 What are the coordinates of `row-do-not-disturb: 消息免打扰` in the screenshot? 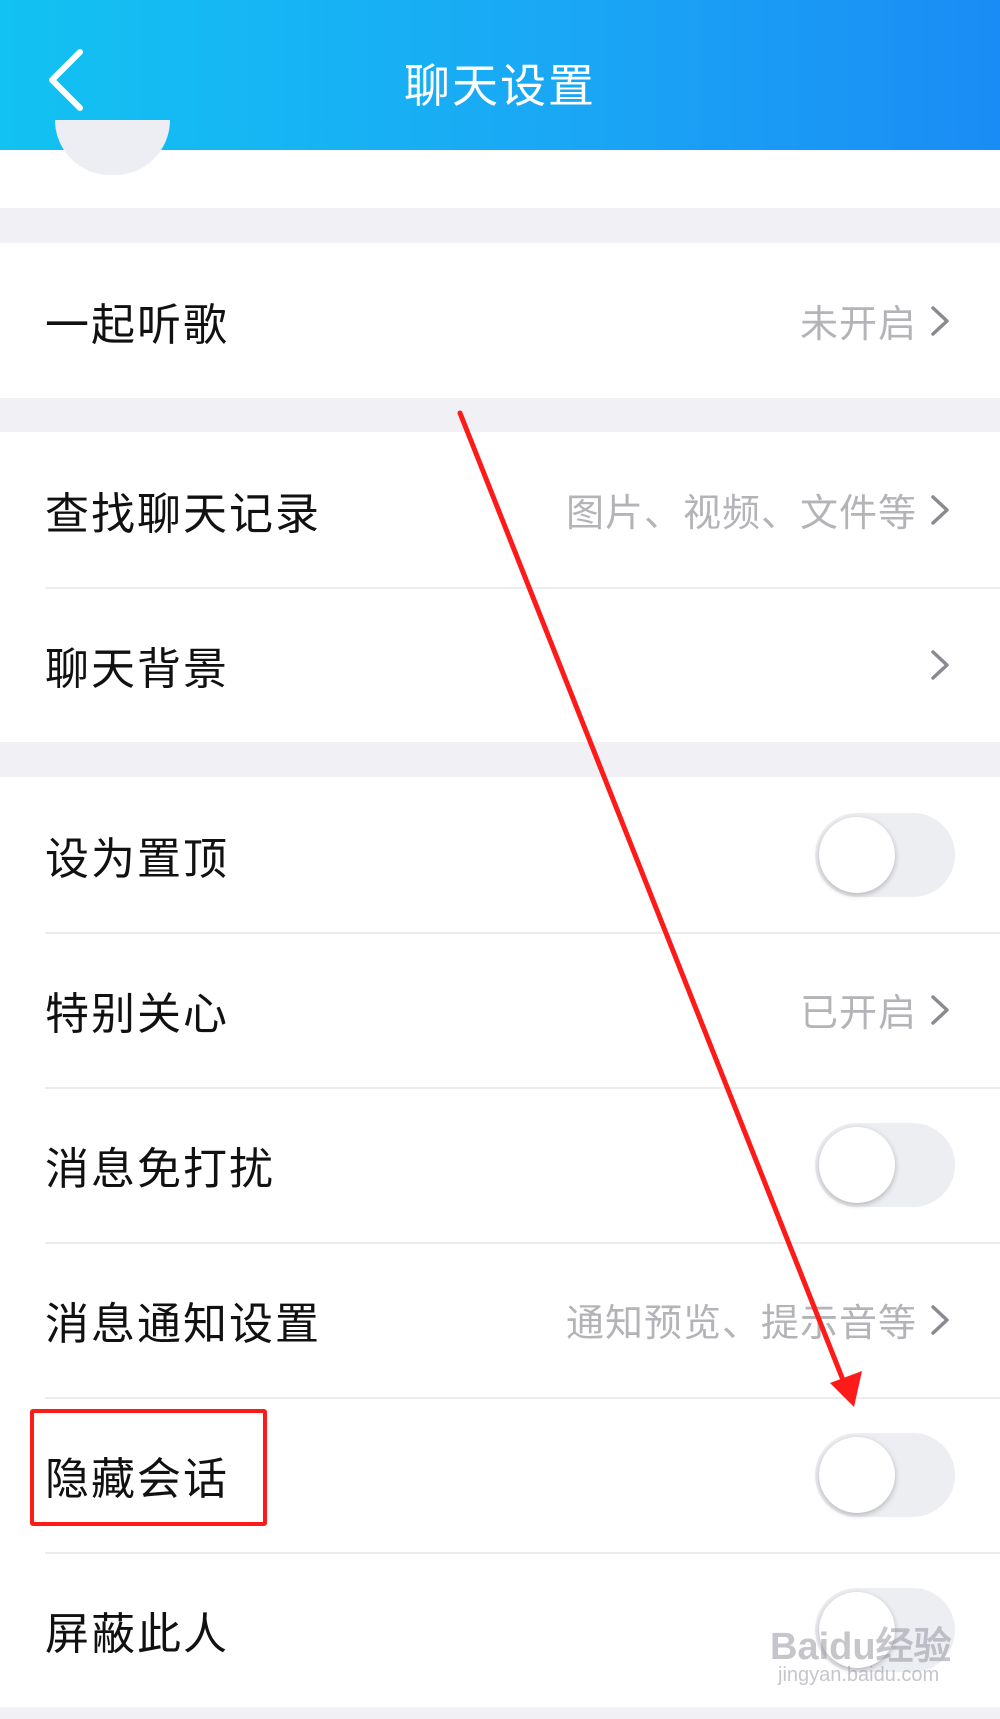 It's located at (500, 1164).